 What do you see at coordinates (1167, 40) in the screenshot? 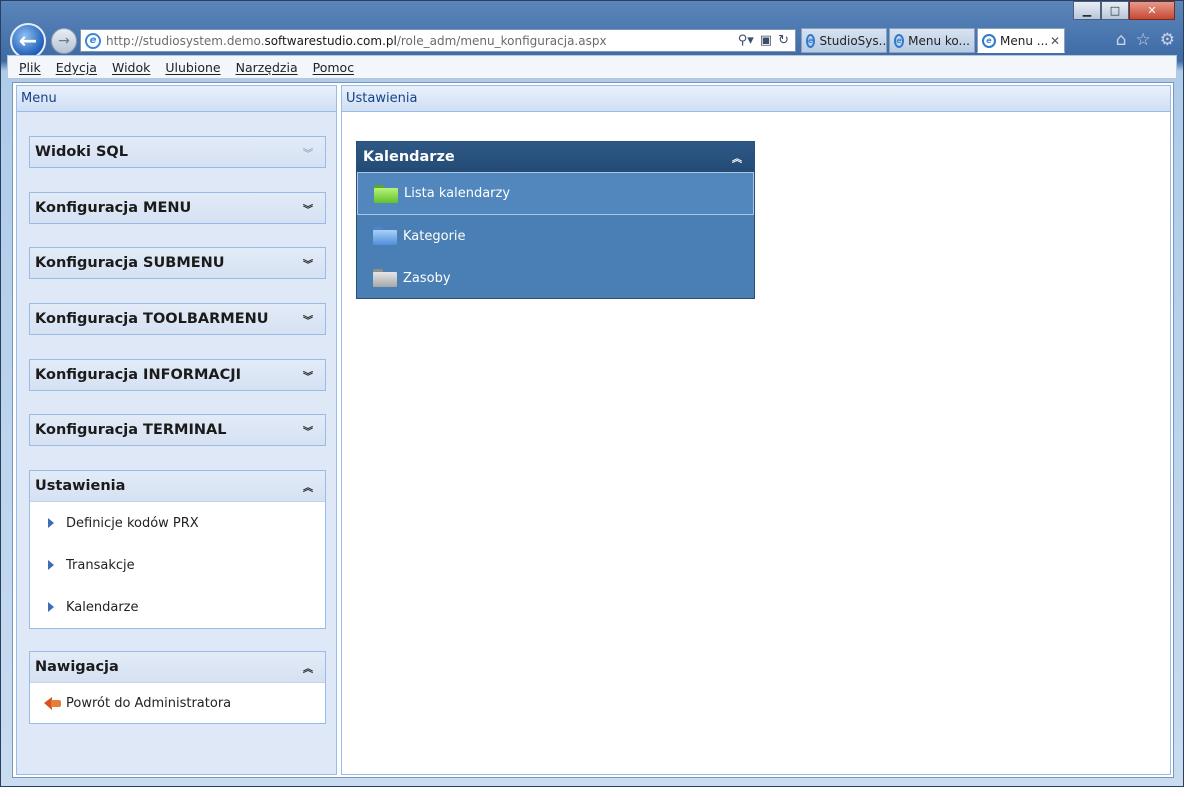
I see `gear-icon: ⚙` at bounding box center [1167, 40].